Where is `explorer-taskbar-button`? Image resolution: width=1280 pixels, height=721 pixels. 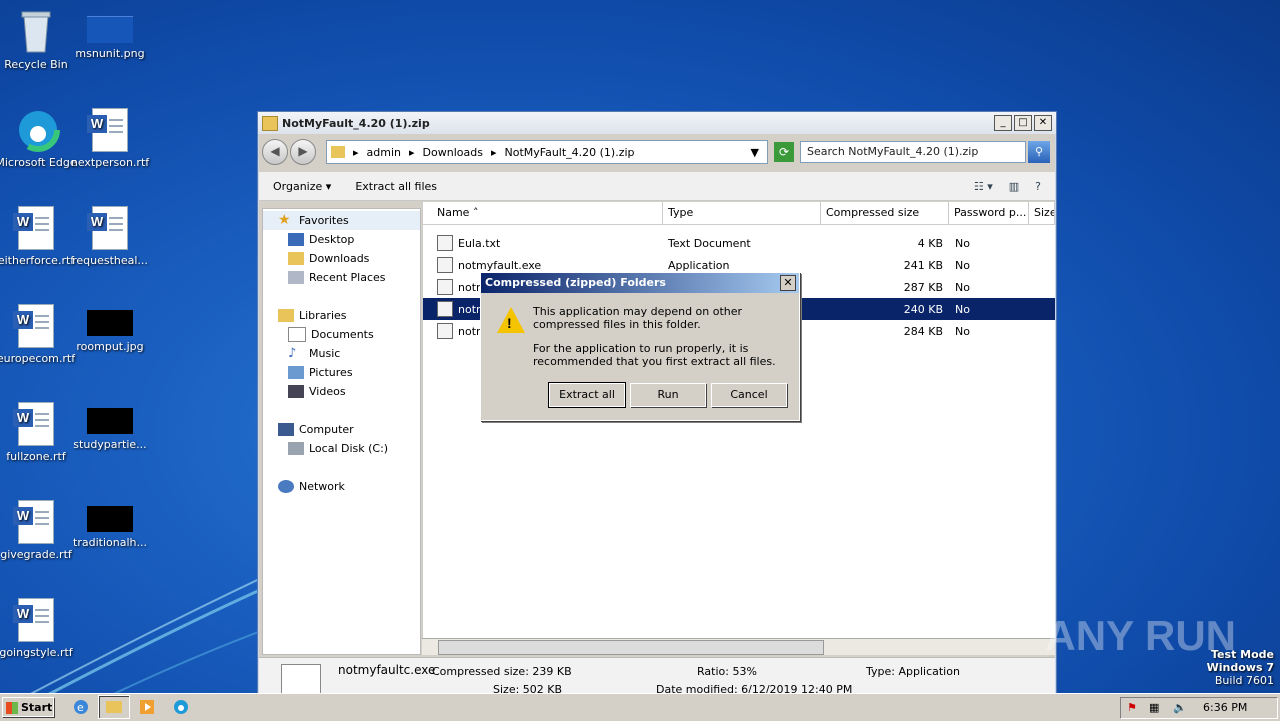
explorer-taskbar-button is located at coordinates (114, 707).